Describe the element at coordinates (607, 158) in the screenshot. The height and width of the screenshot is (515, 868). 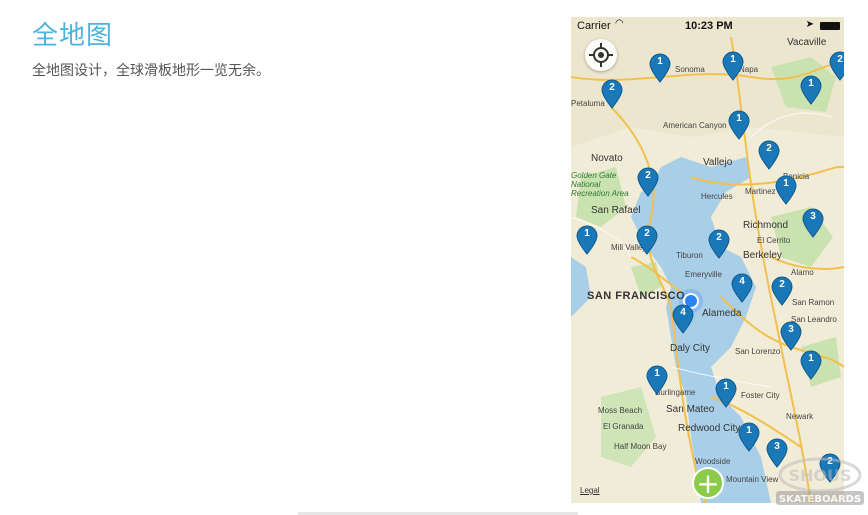
I see `map-label: Novato` at that location.